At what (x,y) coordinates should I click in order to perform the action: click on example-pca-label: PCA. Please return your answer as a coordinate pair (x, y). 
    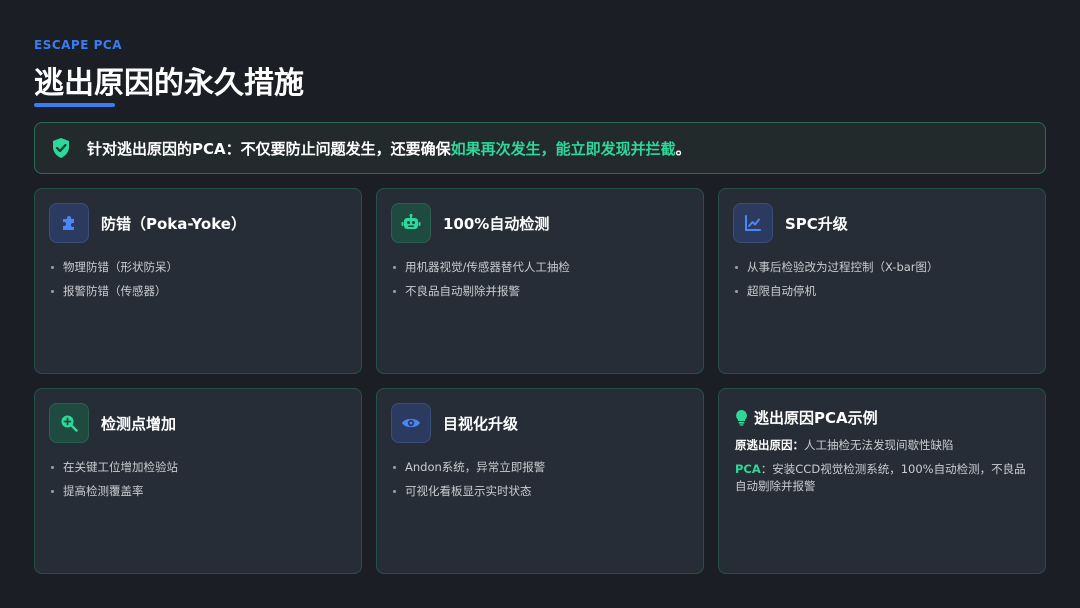
    Looking at the image, I should click on (748, 469).